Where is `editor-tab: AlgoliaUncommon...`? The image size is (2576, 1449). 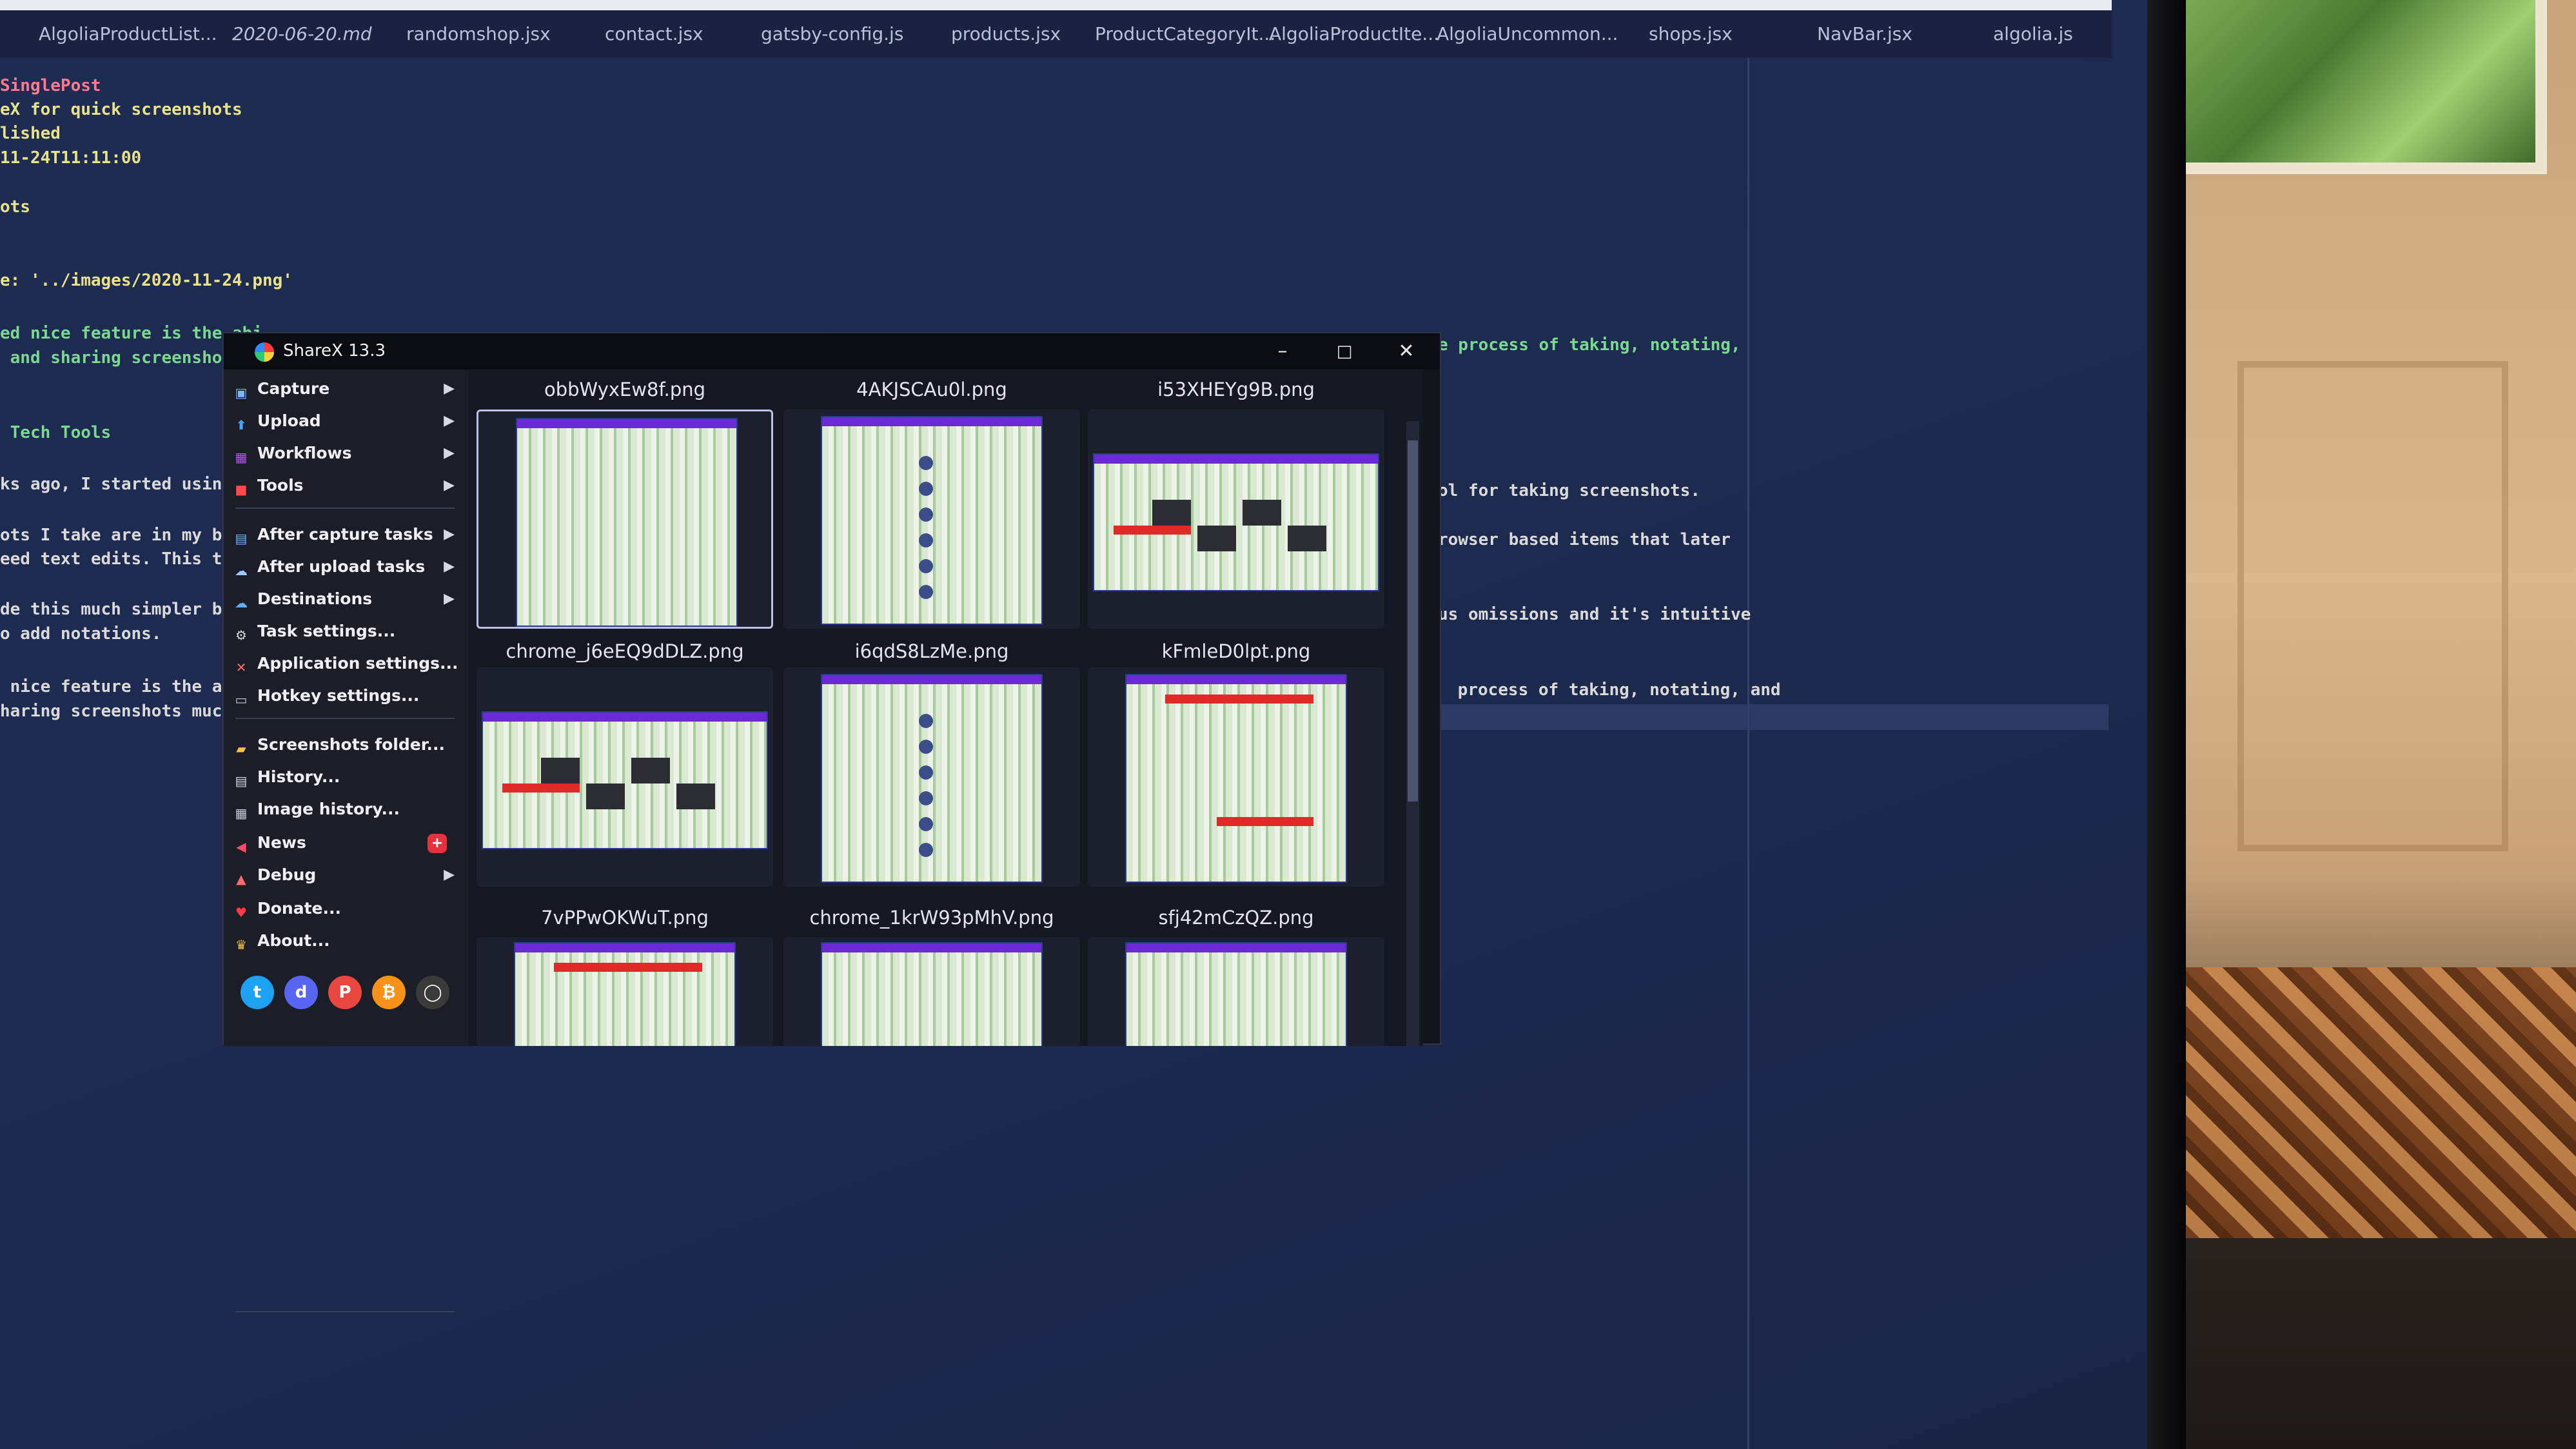 editor-tab: AlgoliaUncommon... is located at coordinates (1527, 34).